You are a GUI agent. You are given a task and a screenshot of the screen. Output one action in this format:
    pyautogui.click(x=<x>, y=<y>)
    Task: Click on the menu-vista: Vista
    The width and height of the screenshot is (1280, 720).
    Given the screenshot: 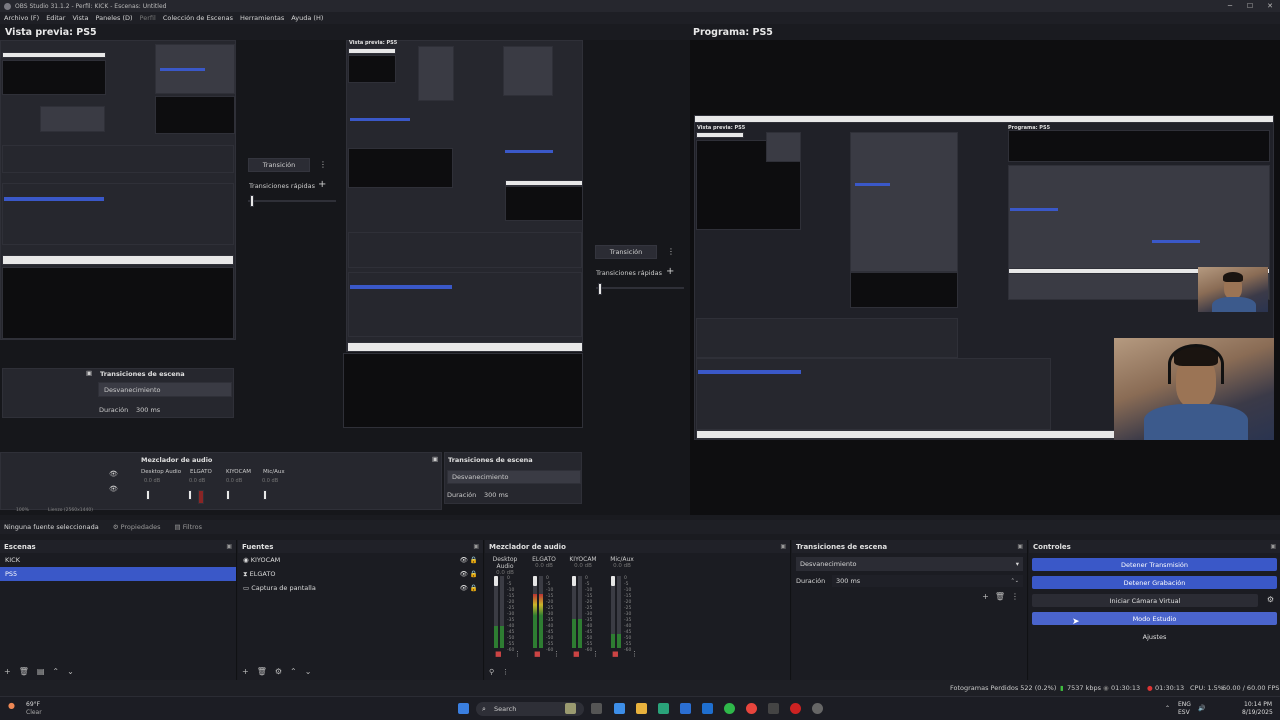 What is the action you would take?
    pyautogui.click(x=80, y=18)
    